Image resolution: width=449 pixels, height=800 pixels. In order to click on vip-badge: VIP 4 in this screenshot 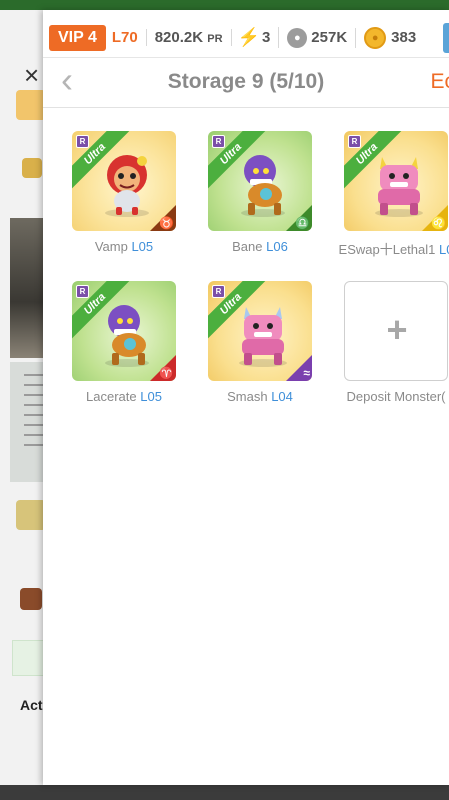, I will do `click(77, 37)`.